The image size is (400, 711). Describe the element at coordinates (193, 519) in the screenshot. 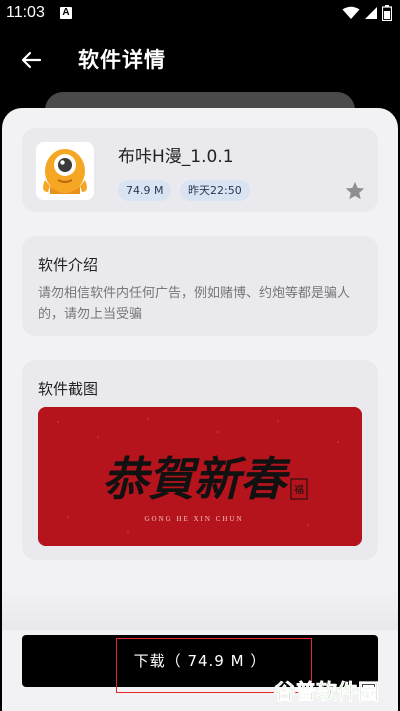

I see `pinyin-text: GONG HE XIN CHUN` at that location.